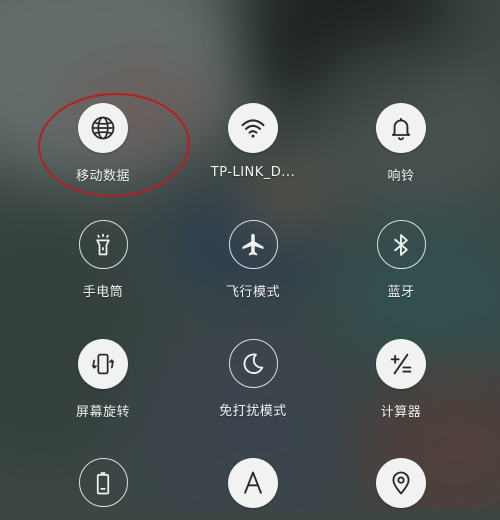  What do you see at coordinates (401, 176) in the screenshot?
I see `tile-label: 响铃` at bounding box center [401, 176].